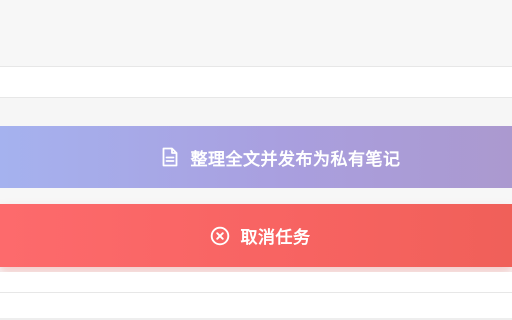 Image resolution: width=512 pixels, height=320 pixels. Describe the element at coordinates (295, 159) in the screenshot. I see `publish-button-label: 整理全文并发布为私有笔记` at that location.